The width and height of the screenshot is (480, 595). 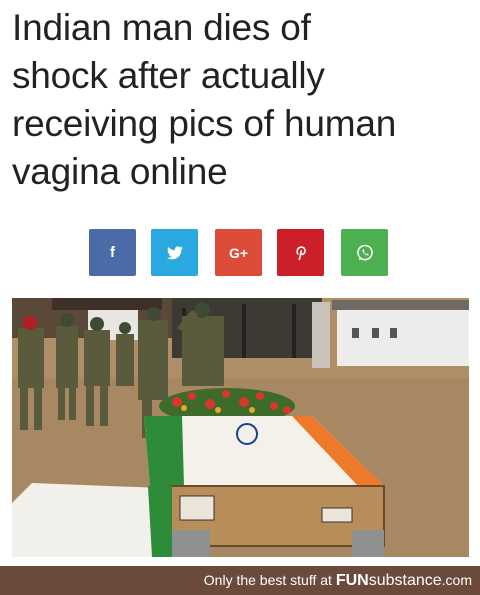 I want to click on pinterest-share-button, so click(x=300, y=252).